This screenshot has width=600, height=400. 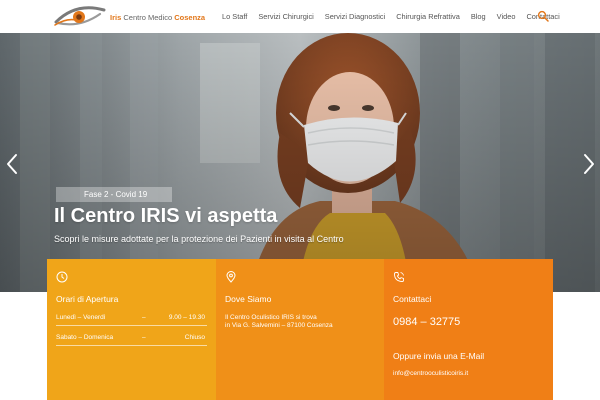 What do you see at coordinates (439, 356) in the screenshot?
I see `email-title: Oppure invia una E-Mail` at bounding box center [439, 356].